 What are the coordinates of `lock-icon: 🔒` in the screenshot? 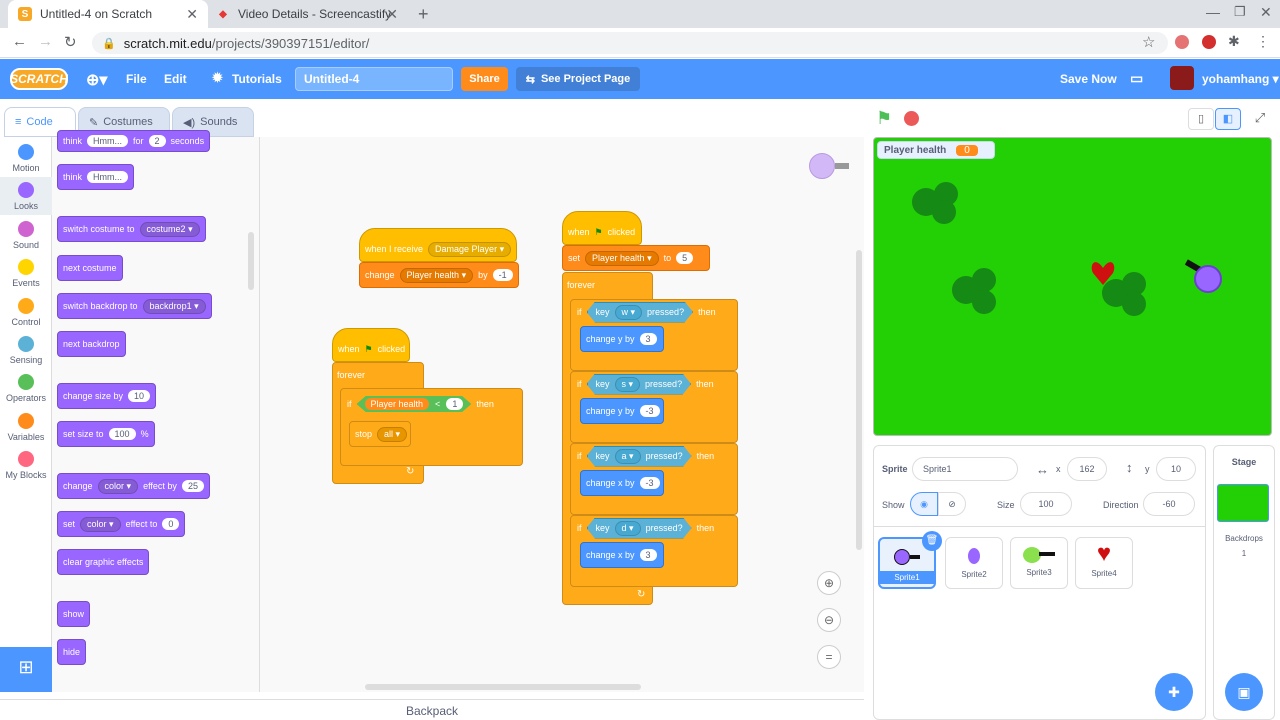 It's located at (109, 43).